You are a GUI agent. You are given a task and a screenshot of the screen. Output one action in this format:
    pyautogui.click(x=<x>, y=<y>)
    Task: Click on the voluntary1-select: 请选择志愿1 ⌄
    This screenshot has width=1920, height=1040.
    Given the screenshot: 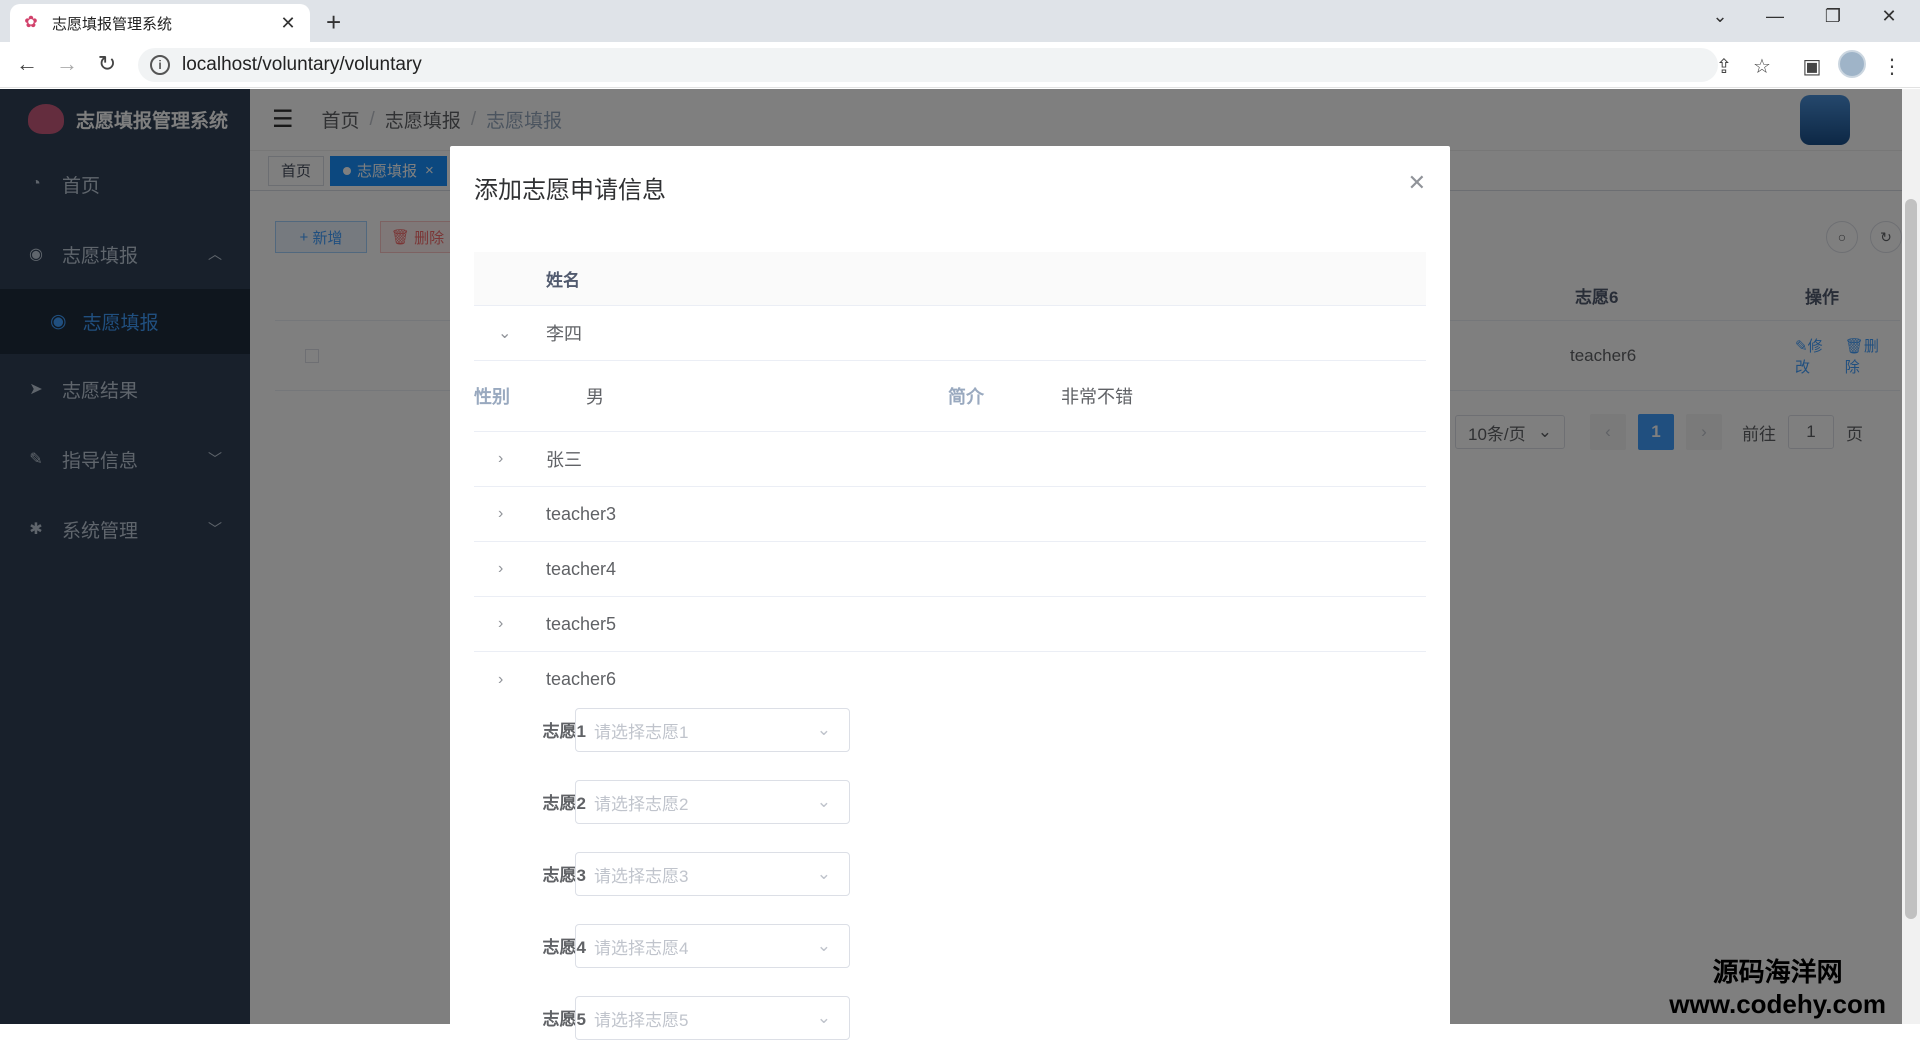 What is the action you would take?
    pyautogui.click(x=712, y=730)
    